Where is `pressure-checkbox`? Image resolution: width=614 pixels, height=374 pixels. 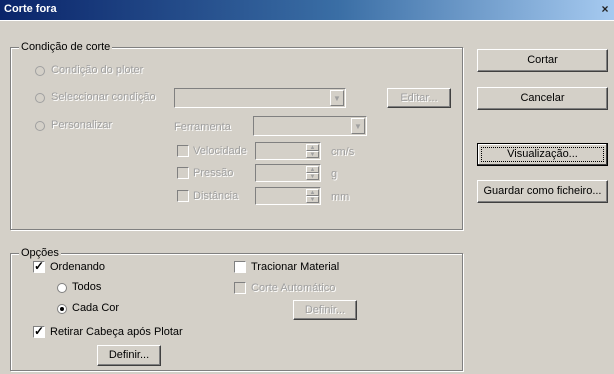
pressure-checkbox is located at coordinates (183, 173).